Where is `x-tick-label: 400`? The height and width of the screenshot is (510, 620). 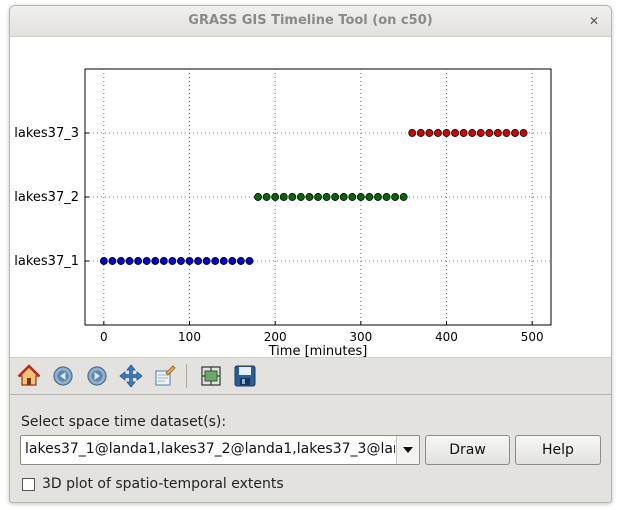
x-tick-label: 400 is located at coordinates (446, 337).